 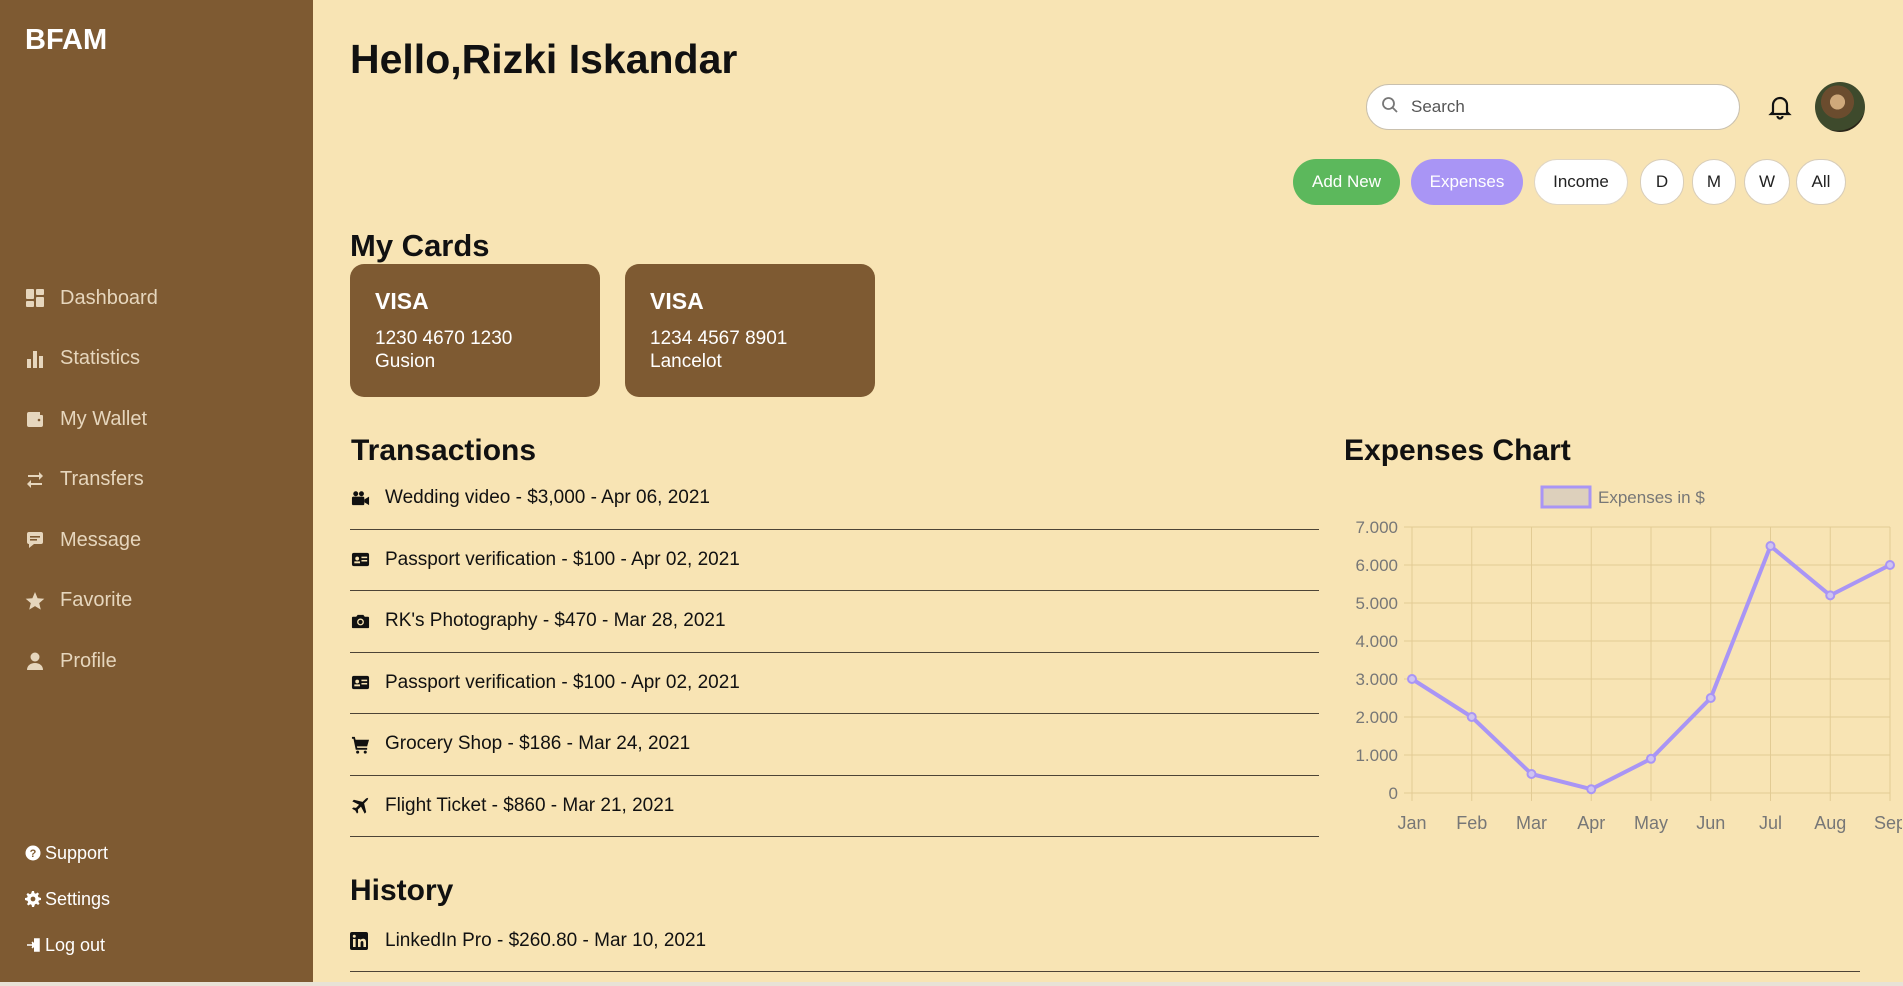 I want to click on transactions-title: Transactions, so click(x=444, y=450).